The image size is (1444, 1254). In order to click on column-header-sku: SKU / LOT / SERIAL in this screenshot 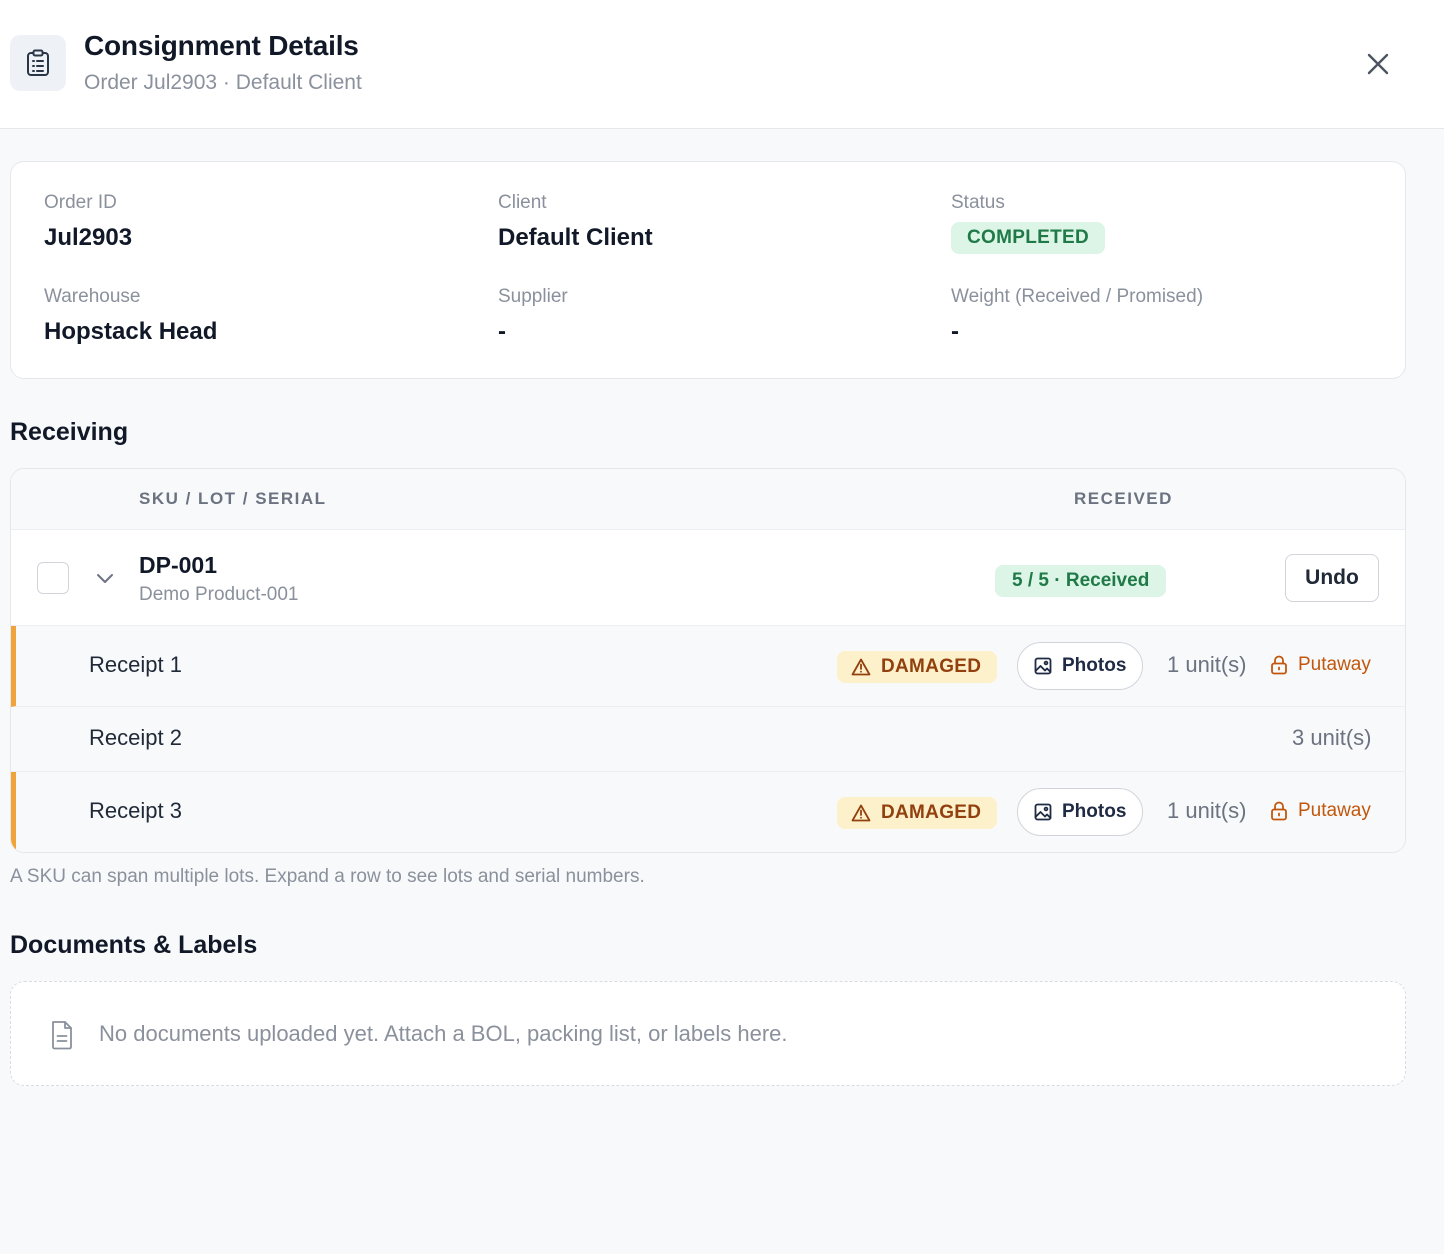, I will do `click(233, 498)`.